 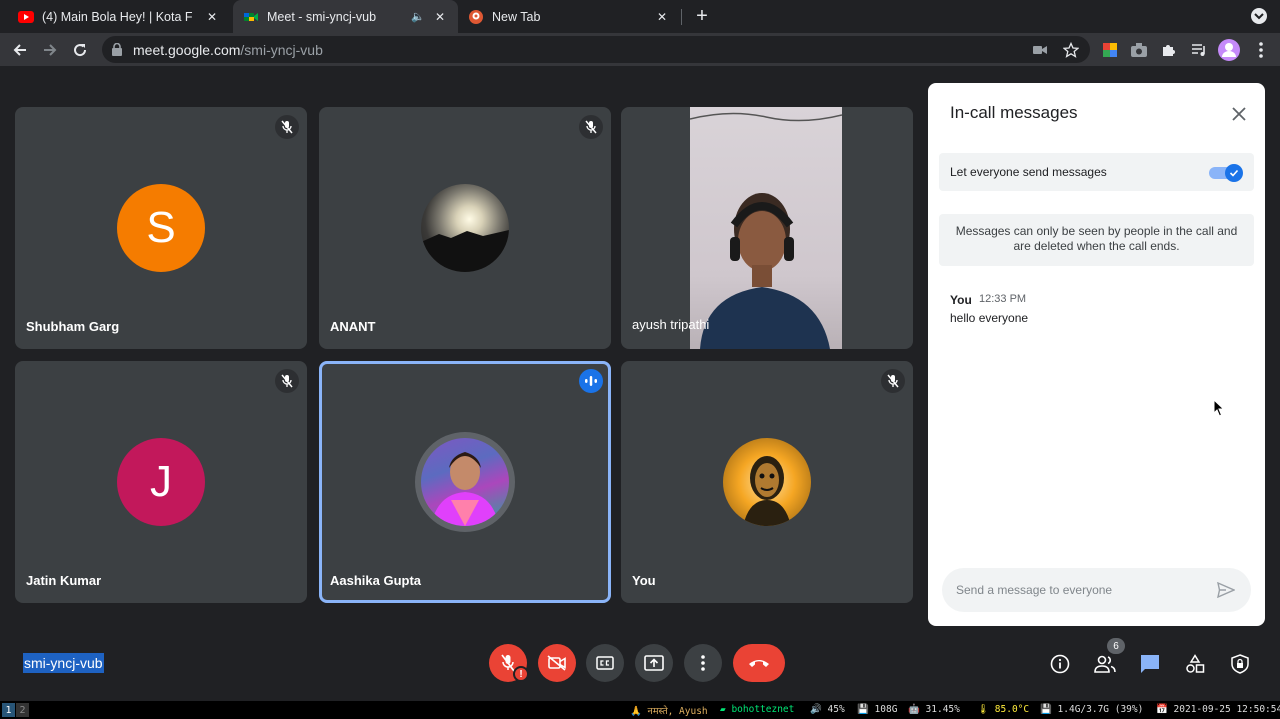 I want to click on close-icon, so click(x=1239, y=114).